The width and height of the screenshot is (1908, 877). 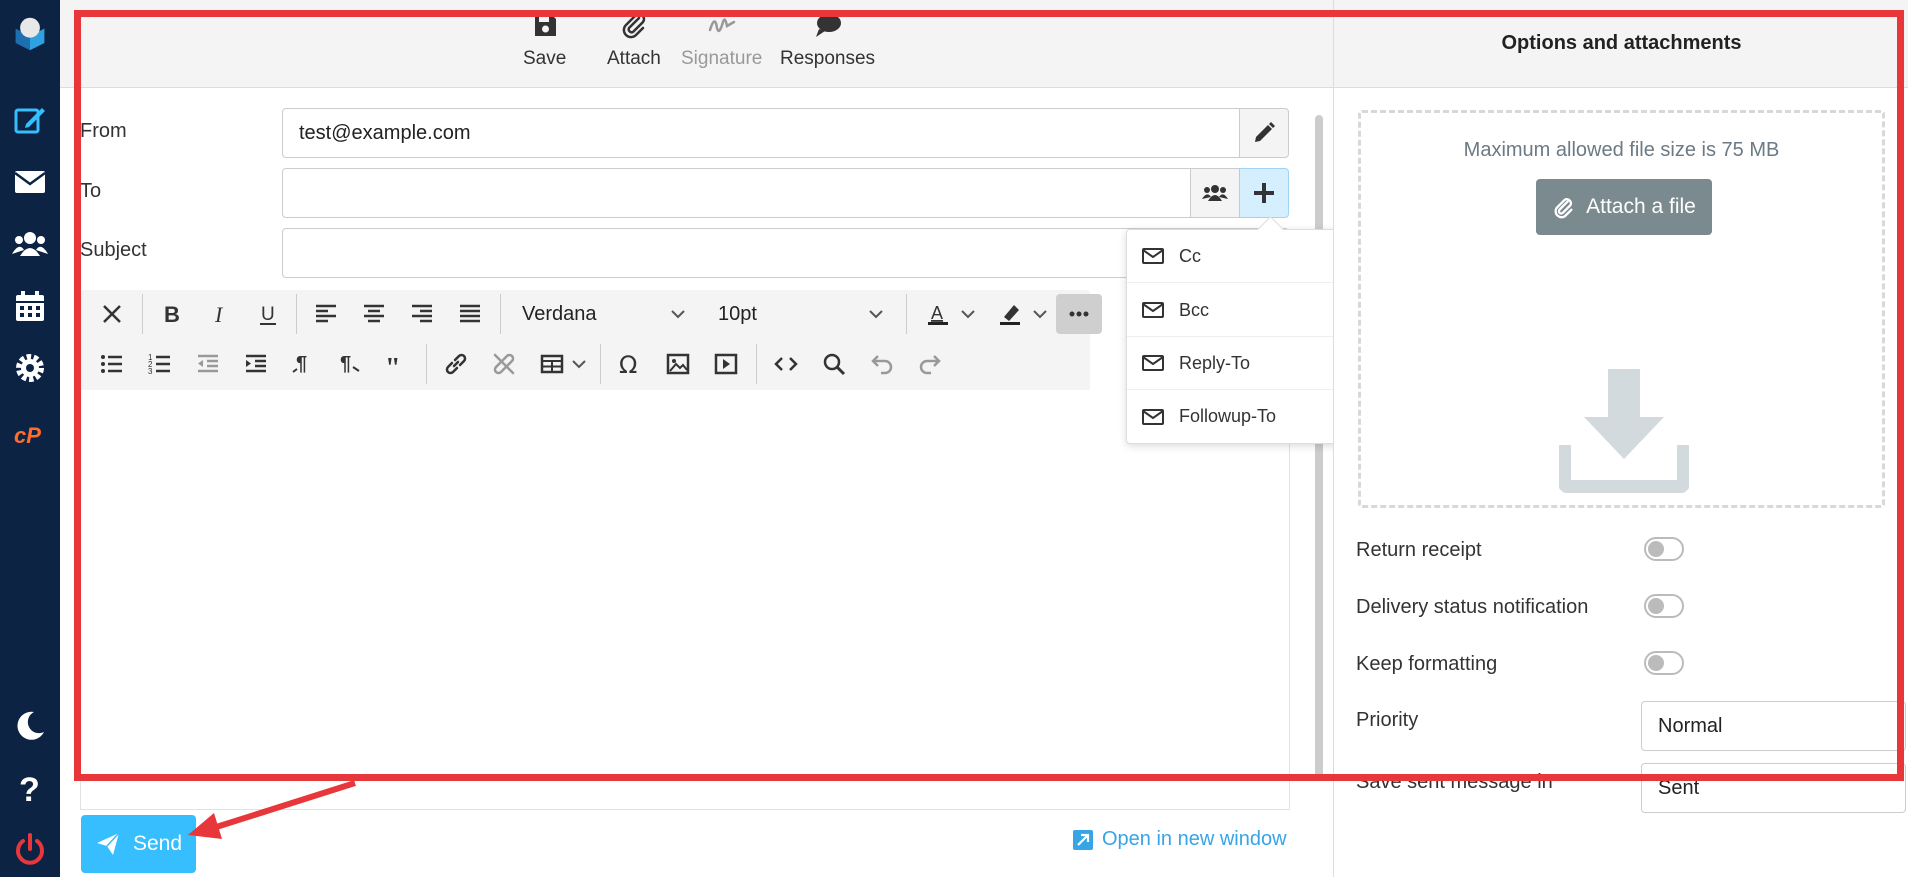 I want to click on table-dropdown, so click(x=579, y=364).